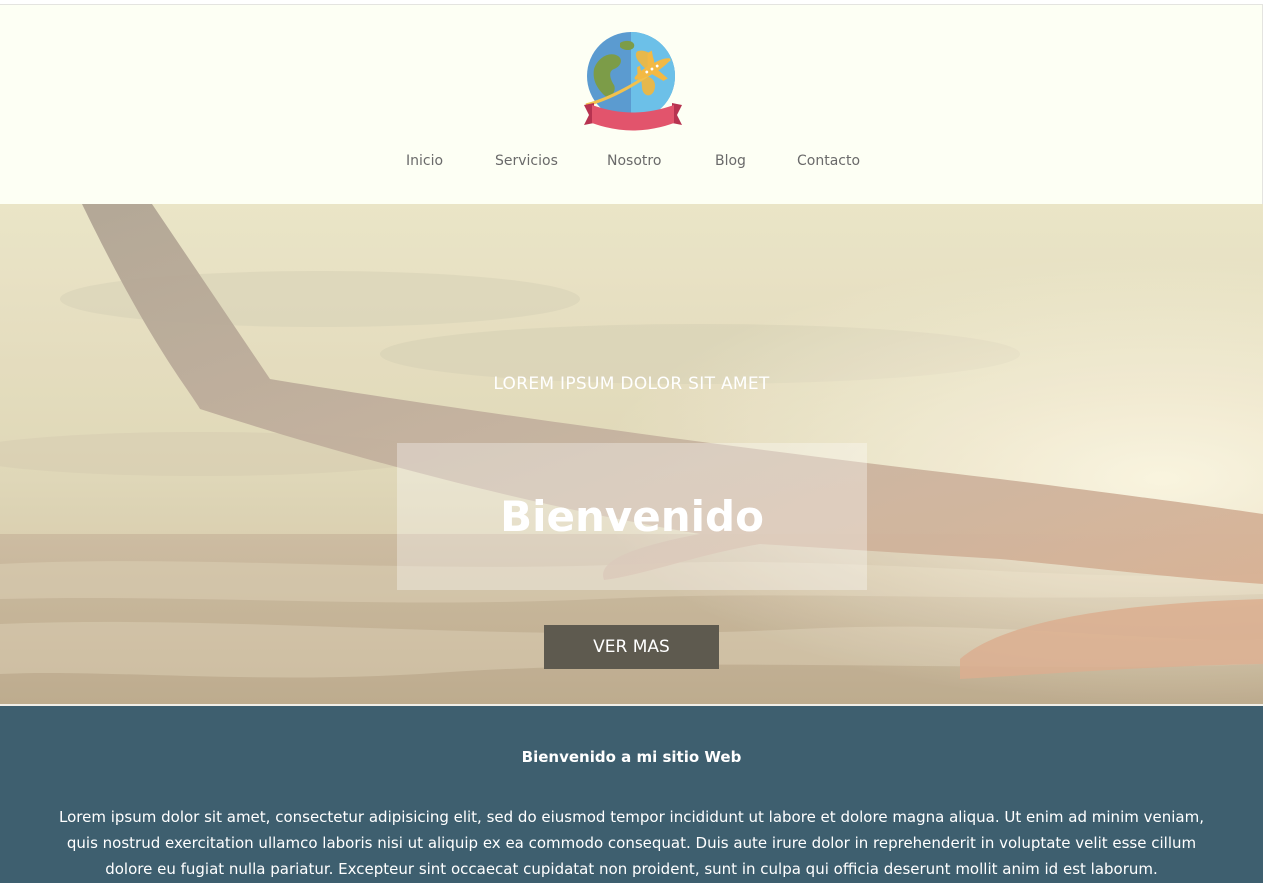 The width and height of the screenshot is (1265, 883). What do you see at coordinates (631, 384) in the screenshot?
I see `hero-subtitle: LOREM IPSUM DOLOR SIT AMET` at bounding box center [631, 384].